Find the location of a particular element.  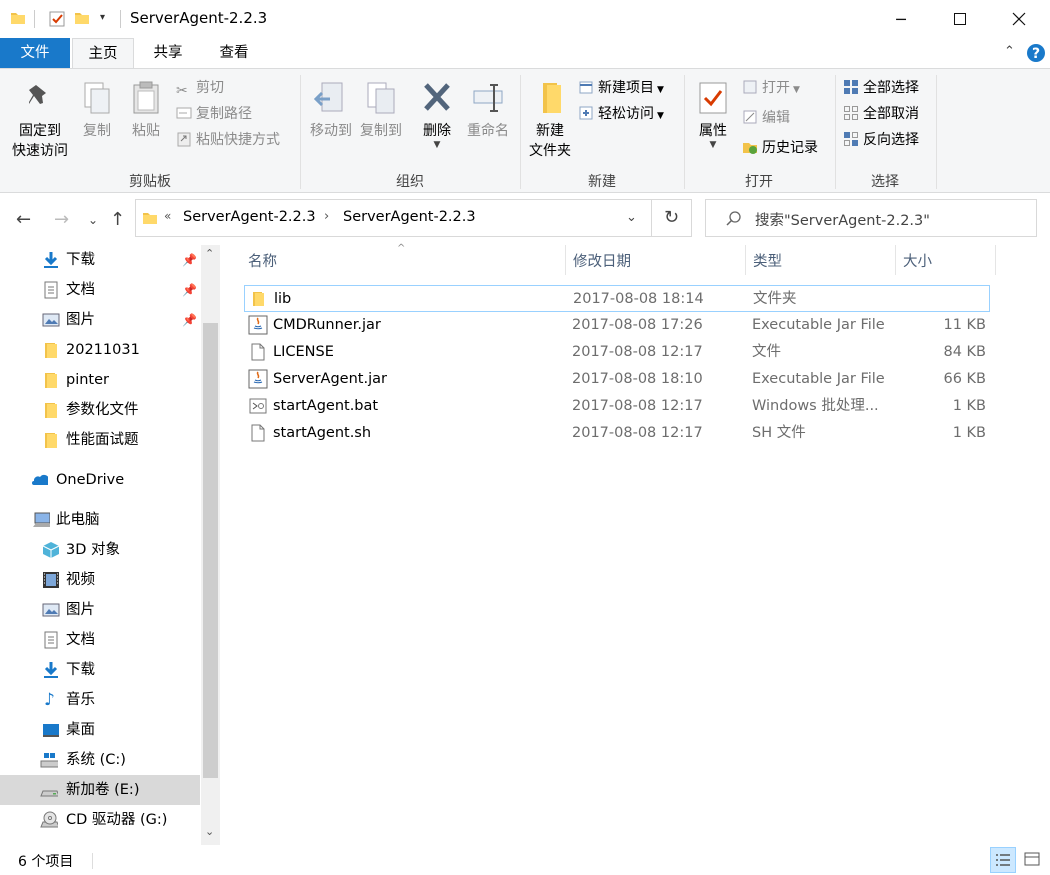

scrollbar-thumb is located at coordinates (210, 550).